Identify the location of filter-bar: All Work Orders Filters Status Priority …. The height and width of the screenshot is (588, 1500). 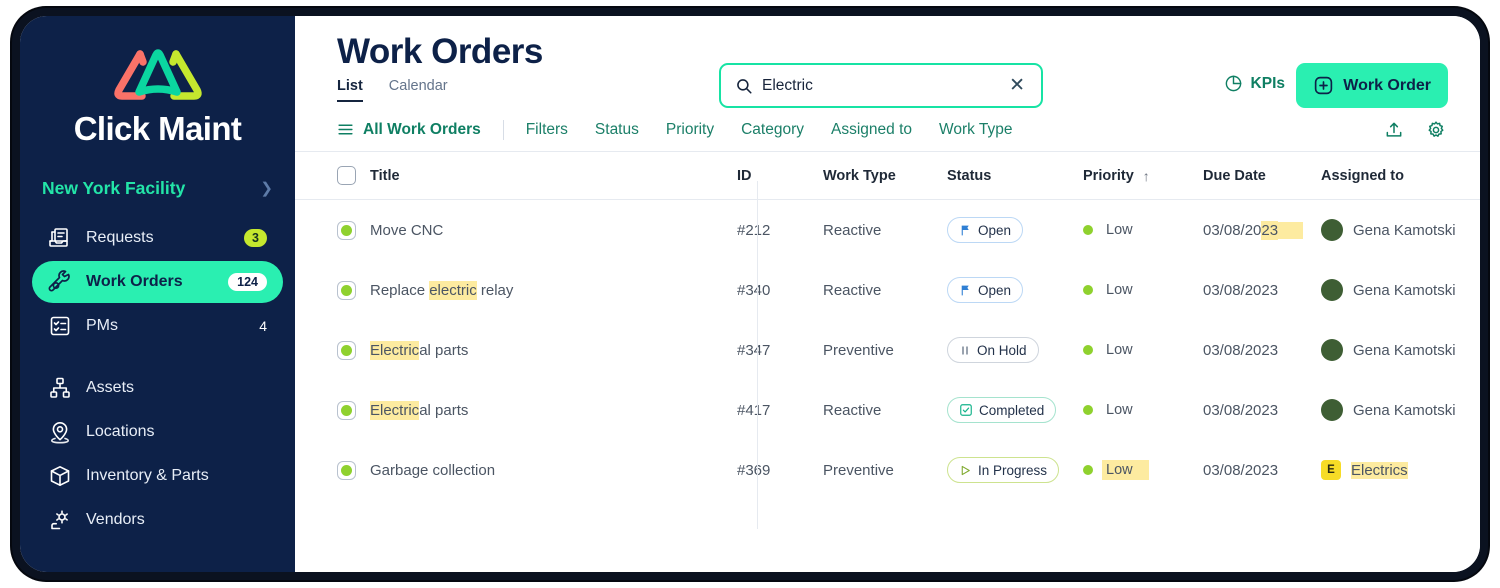
(887, 130).